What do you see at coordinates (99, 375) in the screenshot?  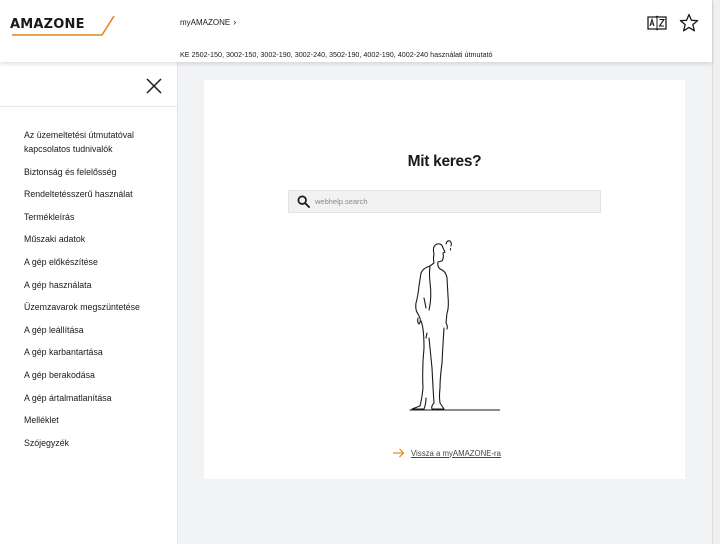 I see `sidebar-item-loading: A gép berakodása` at bounding box center [99, 375].